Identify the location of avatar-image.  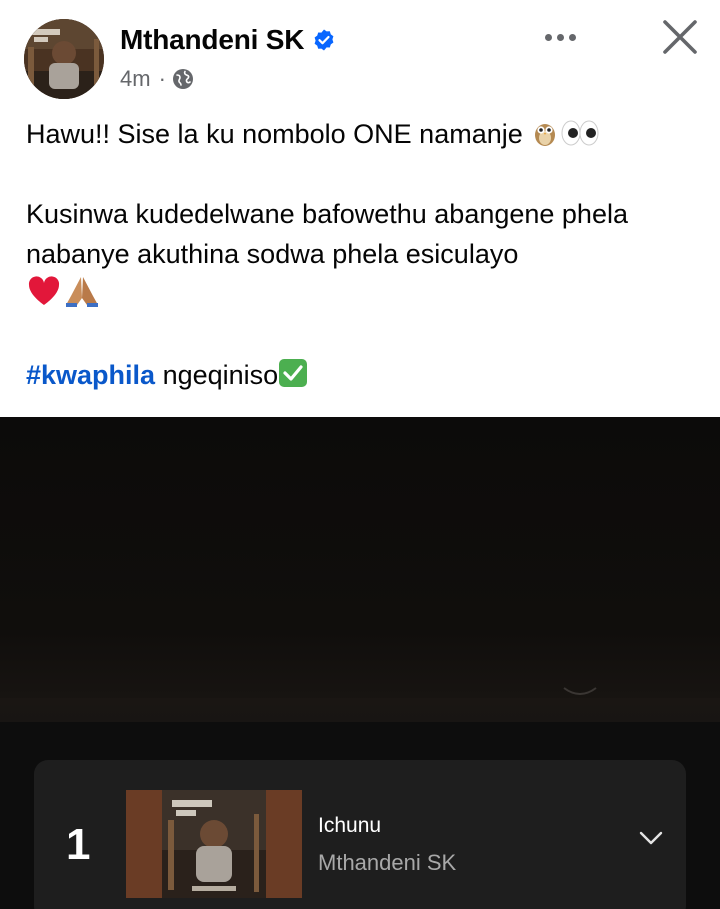
(64, 59).